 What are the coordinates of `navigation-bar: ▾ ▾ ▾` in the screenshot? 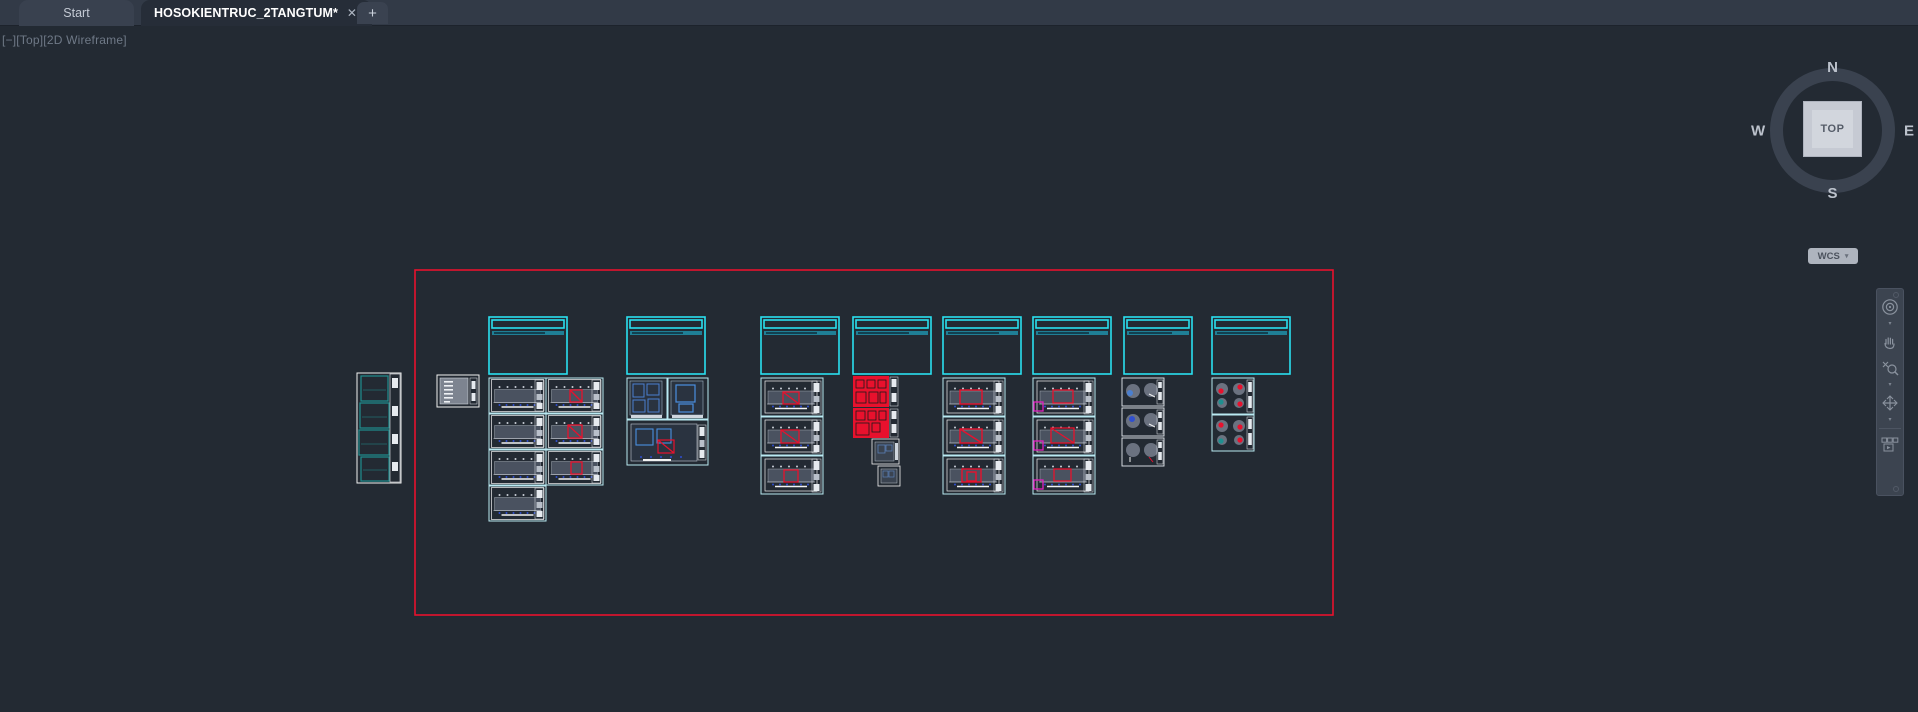 It's located at (1890, 392).